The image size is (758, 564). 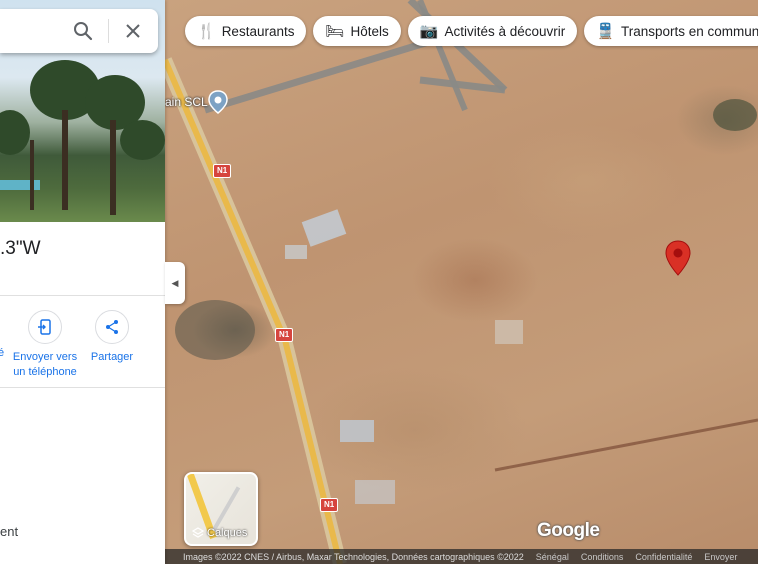 I want to click on search-icon, so click(x=83, y=31).